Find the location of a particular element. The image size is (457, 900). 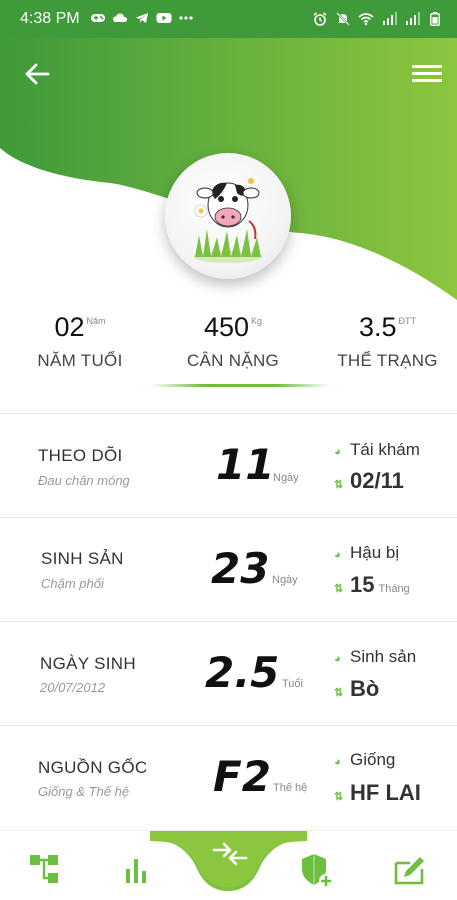

row-subtitle: 20/07/2012 is located at coordinates (73, 687).